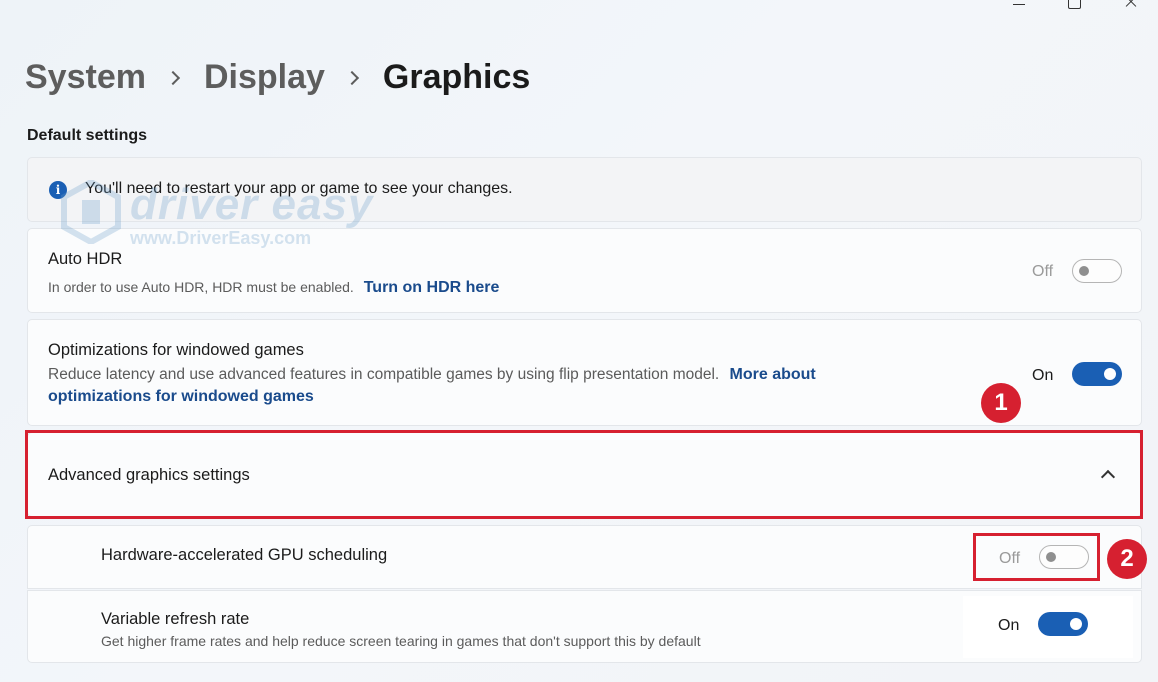 The width and height of the screenshot is (1158, 682). Describe the element at coordinates (1130, 8) in the screenshot. I see `close-icon` at that location.